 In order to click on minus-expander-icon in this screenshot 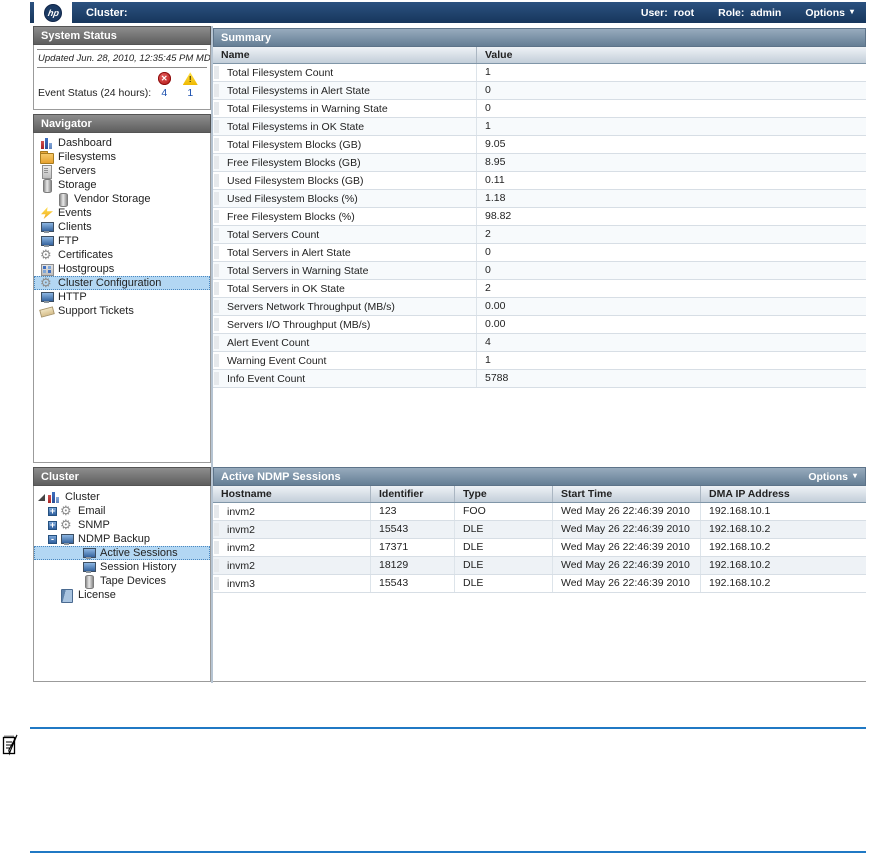, I will do `click(52, 539)`.